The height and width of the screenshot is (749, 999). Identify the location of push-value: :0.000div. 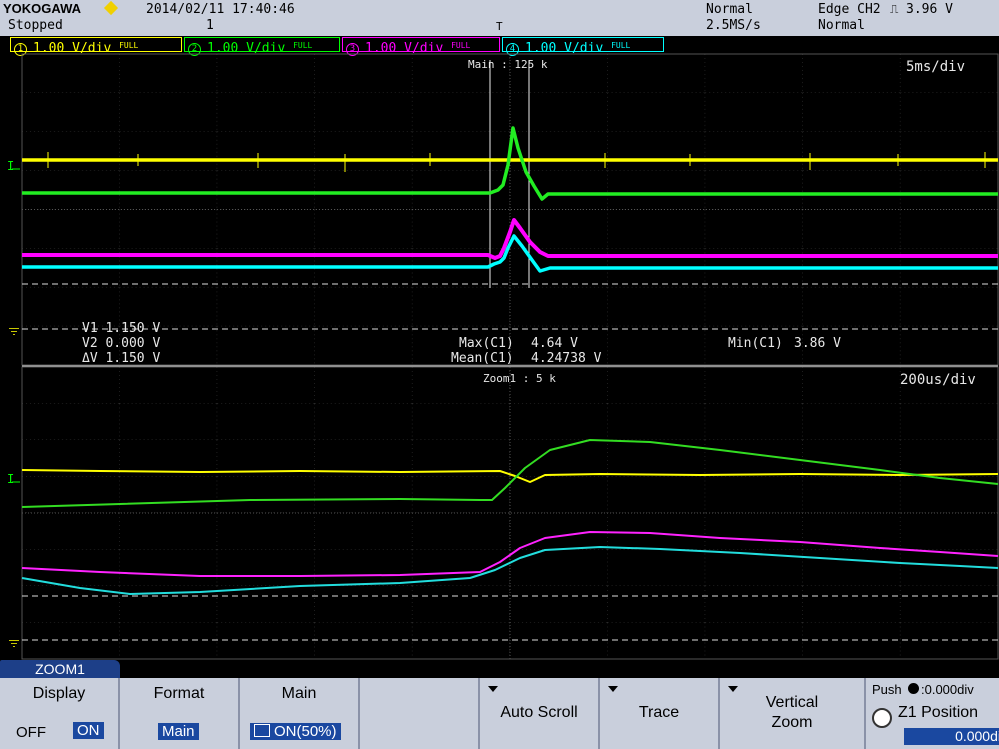
(947, 689).